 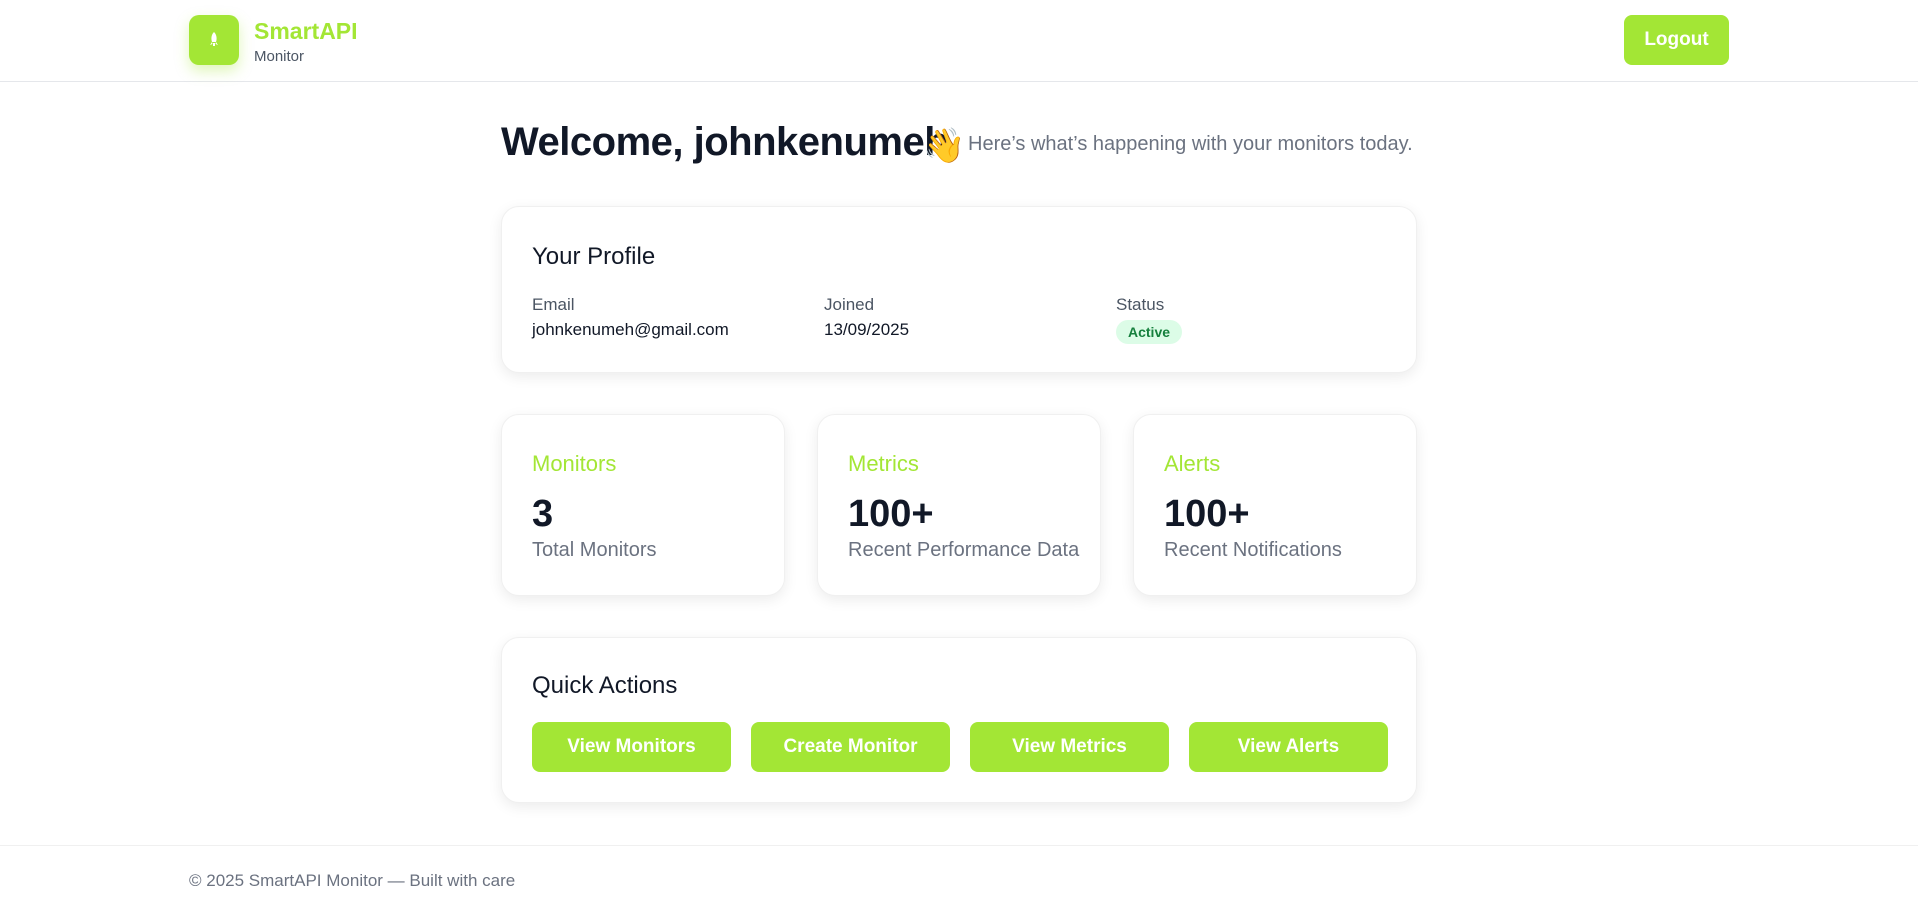 What do you see at coordinates (1192, 463) in the screenshot?
I see `stat-title: Alerts` at bounding box center [1192, 463].